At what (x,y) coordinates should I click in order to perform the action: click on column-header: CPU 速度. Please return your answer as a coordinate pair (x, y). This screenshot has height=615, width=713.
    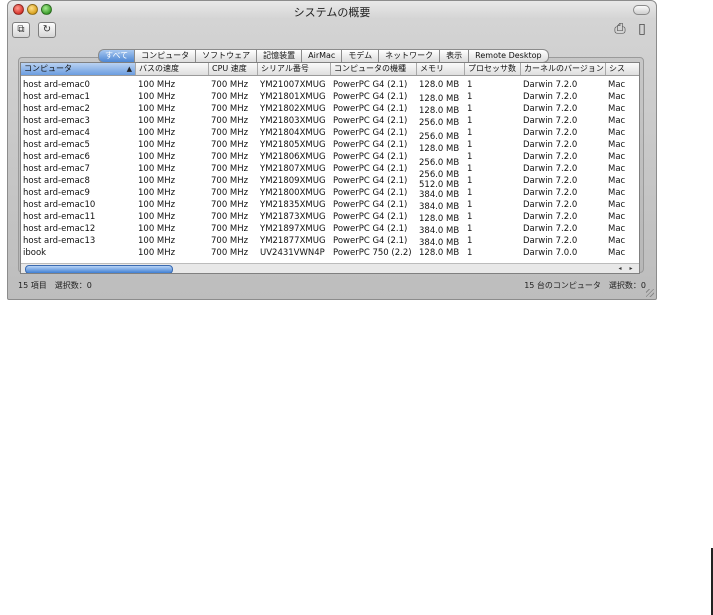
    Looking at the image, I should click on (233, 69).